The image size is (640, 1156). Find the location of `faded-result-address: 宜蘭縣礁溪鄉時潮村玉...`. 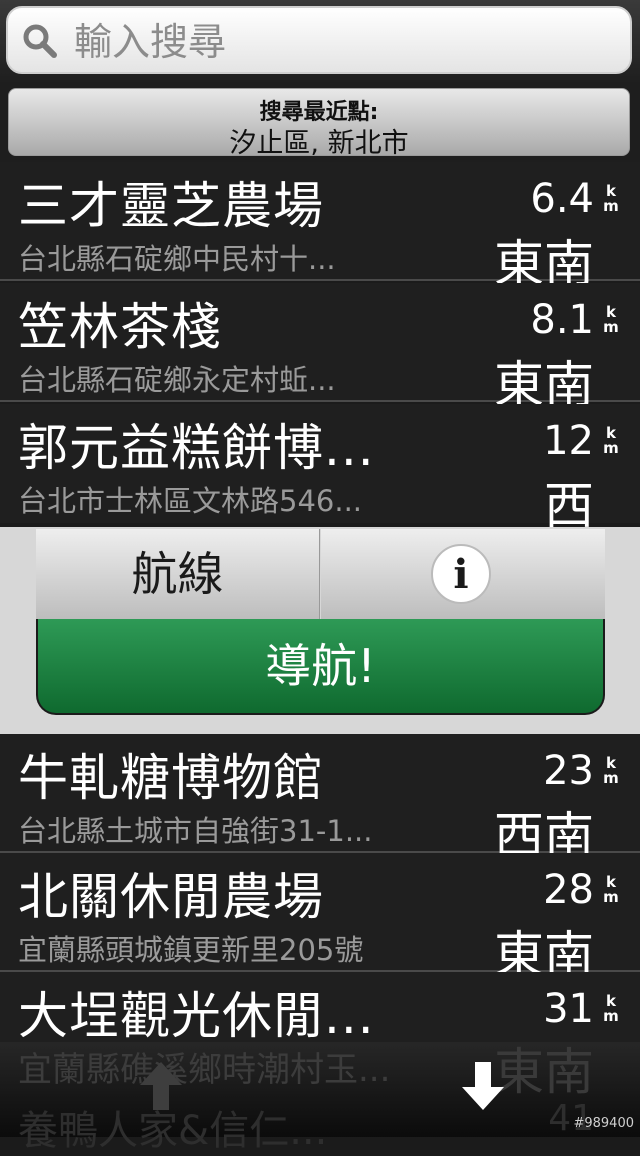

faded-result-address: 宜蘭縣礁溪鄉時潮村玉... is located at coordinates (204, 1070).